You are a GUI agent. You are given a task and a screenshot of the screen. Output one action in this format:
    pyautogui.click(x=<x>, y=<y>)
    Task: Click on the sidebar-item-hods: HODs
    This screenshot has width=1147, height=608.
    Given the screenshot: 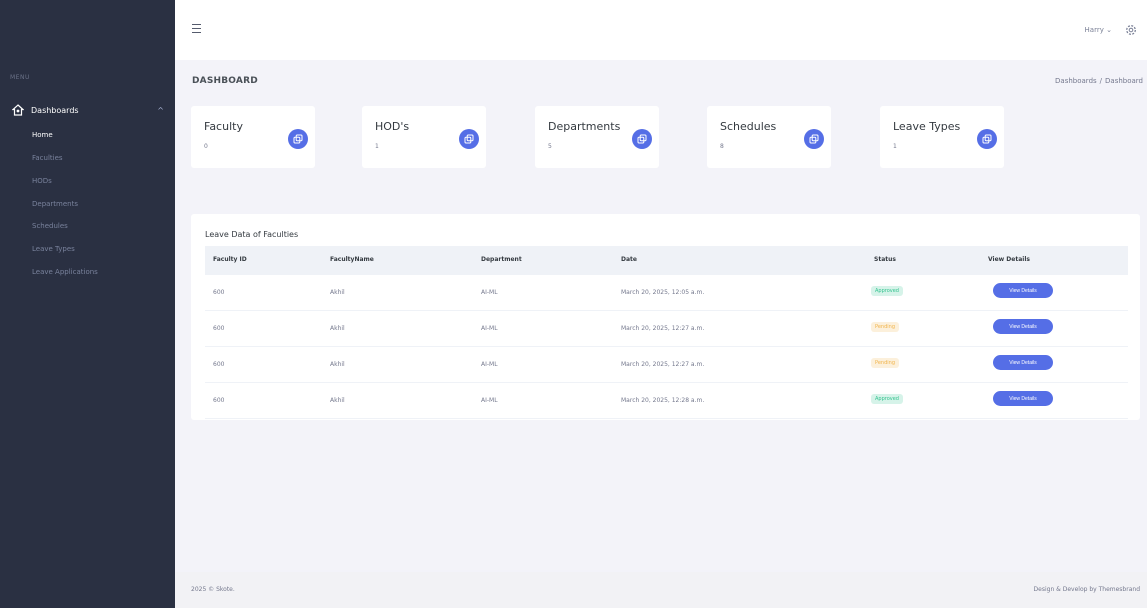 What is the action you would take?
    pyautogui.click(x=42, y=181)
    